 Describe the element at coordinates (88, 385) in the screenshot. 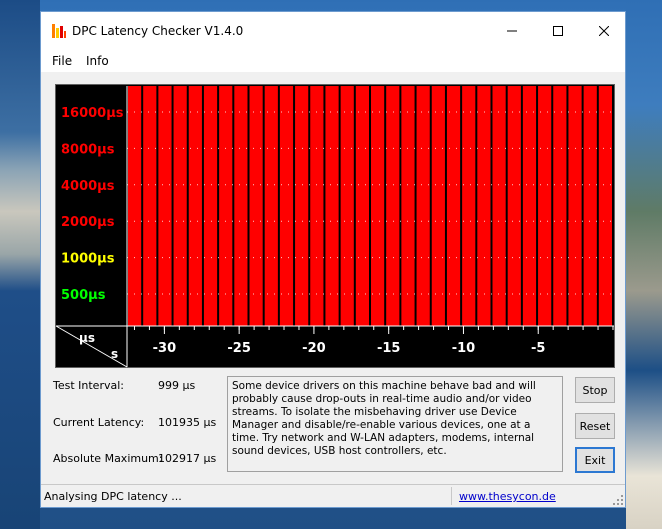

I see `test-interval-label: Test Interval:` at that location.